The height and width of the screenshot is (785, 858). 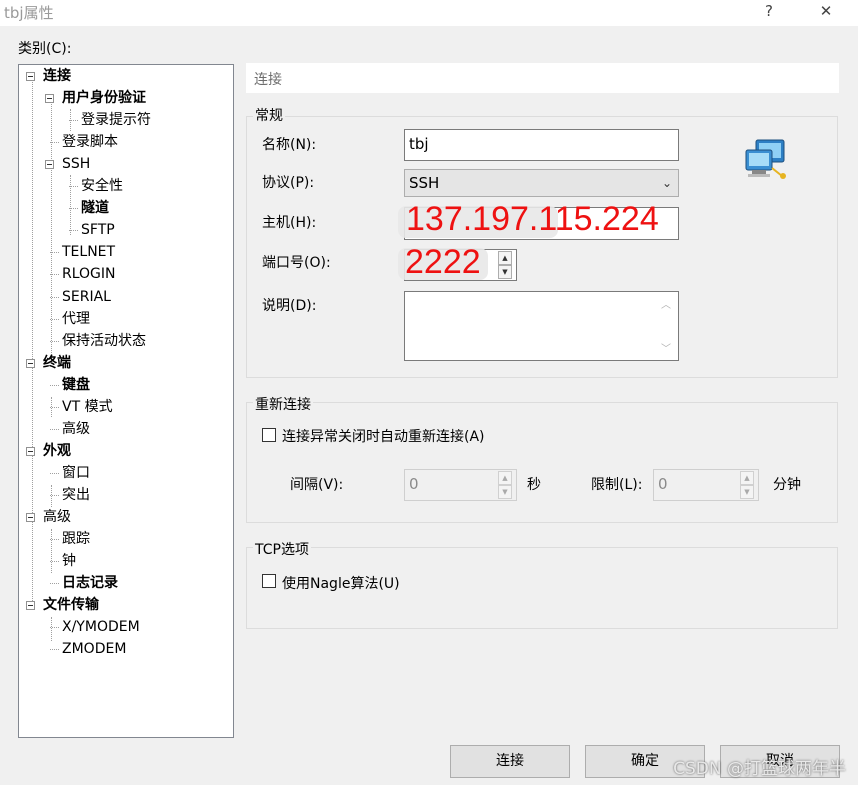 What do you see at coordinates (87, 407) in the screenshot?
I see `tree-item: VT 模式` at bounding box center [87, 407].